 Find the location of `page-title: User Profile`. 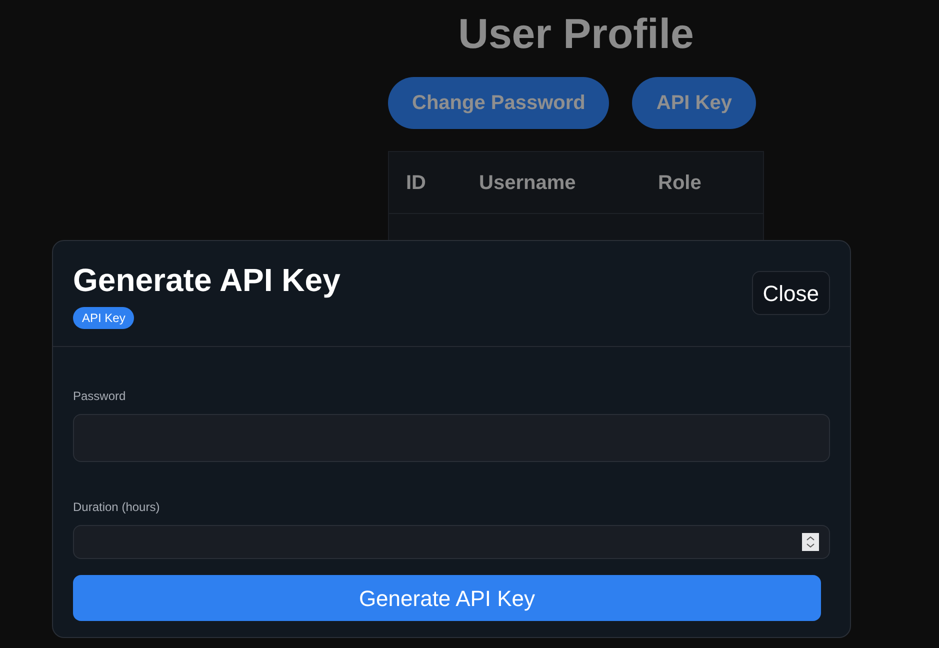

page-title: User Profile is located at coordinates (576, 34).